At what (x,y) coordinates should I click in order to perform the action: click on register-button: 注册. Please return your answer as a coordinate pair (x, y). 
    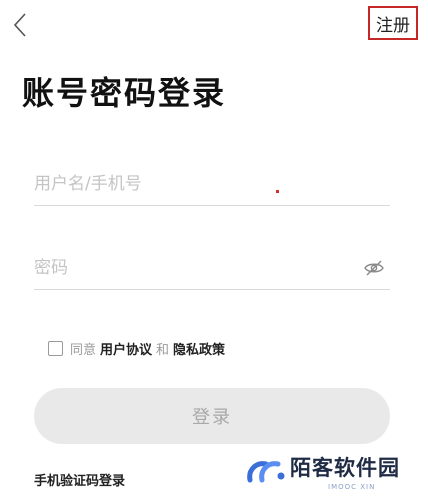
    Looking at the image, I should click on (393, 23).